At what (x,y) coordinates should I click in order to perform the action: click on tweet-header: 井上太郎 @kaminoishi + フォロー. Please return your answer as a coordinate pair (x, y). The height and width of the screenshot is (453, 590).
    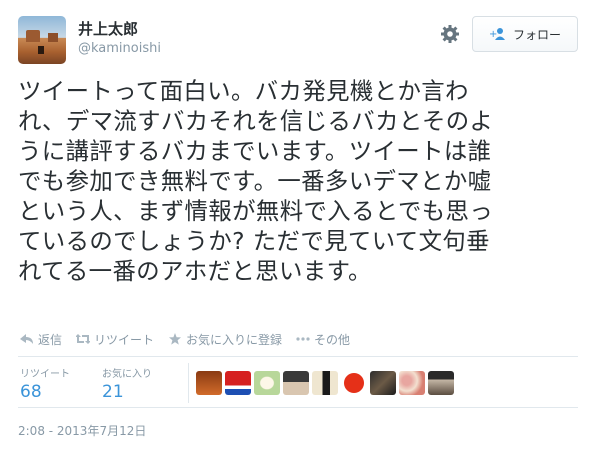
    Looking at the image, I should click on (298, 40).